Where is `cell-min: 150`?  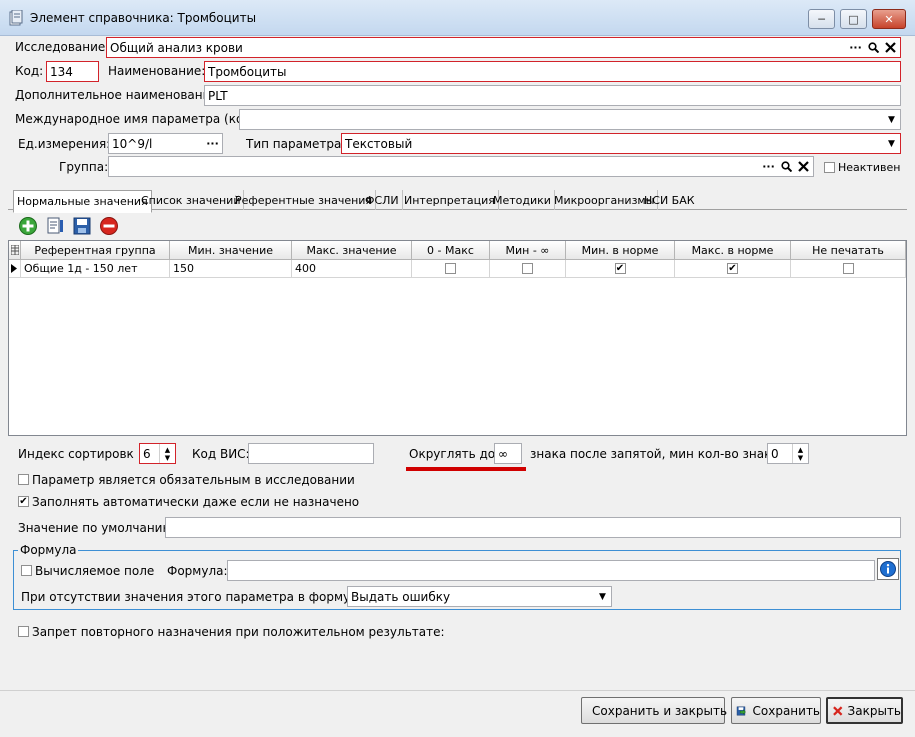 cell-min: 150 is located at coordinates (231, 269).